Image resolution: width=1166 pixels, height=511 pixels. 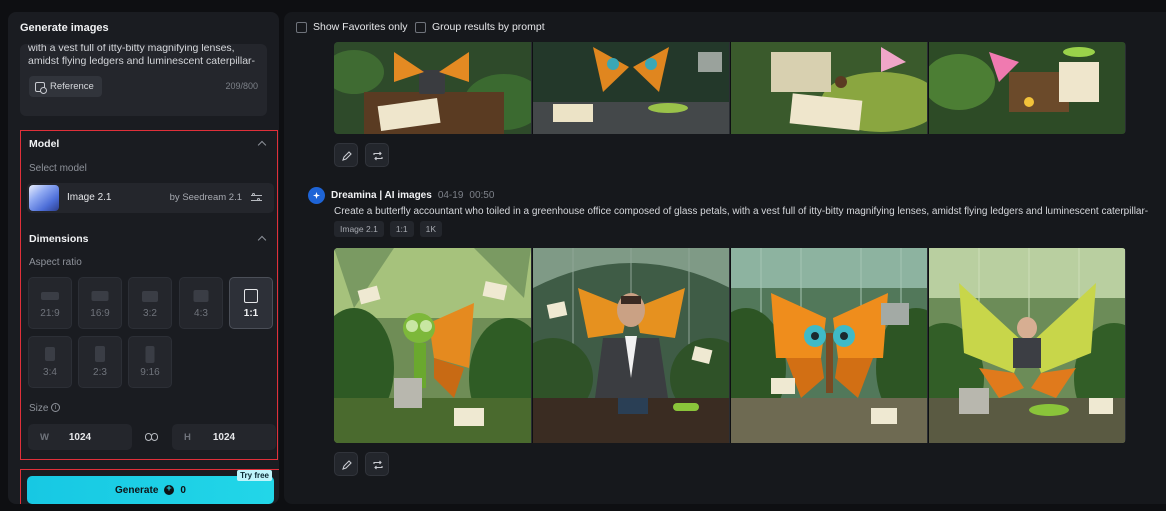 What do you see at coordinates (44, 144) in the screenshot?
I see `model-section-title: Model` at bounding box center [44, 144].